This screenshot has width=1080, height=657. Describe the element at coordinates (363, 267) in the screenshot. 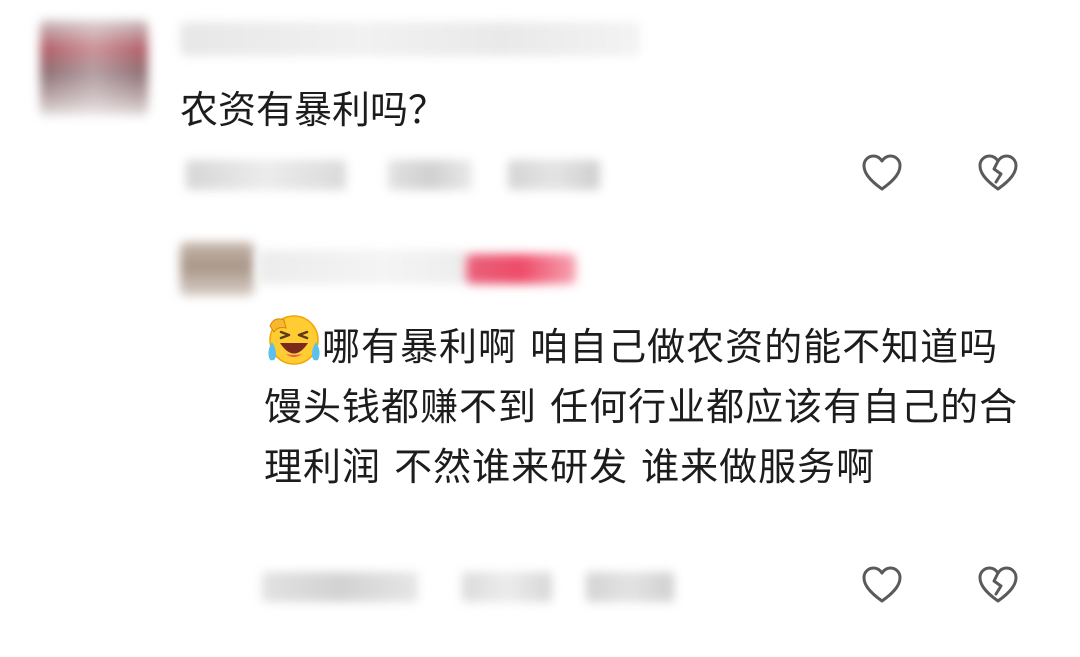

I see `replier-name-redacted` at that location.